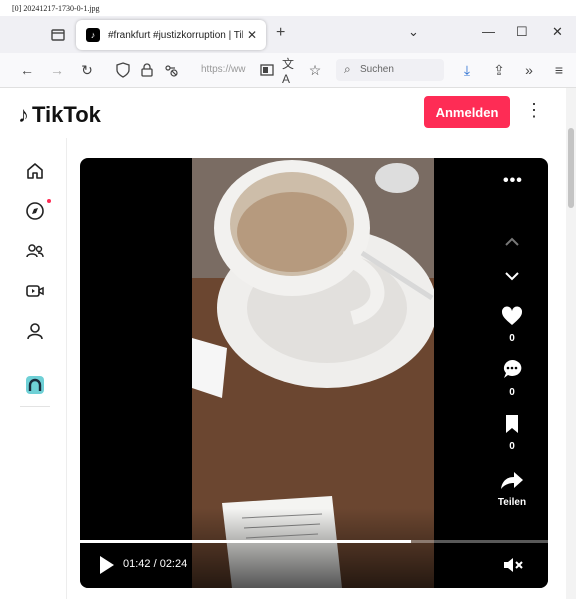  I want to click on save-count: 0, so click(512, 446).